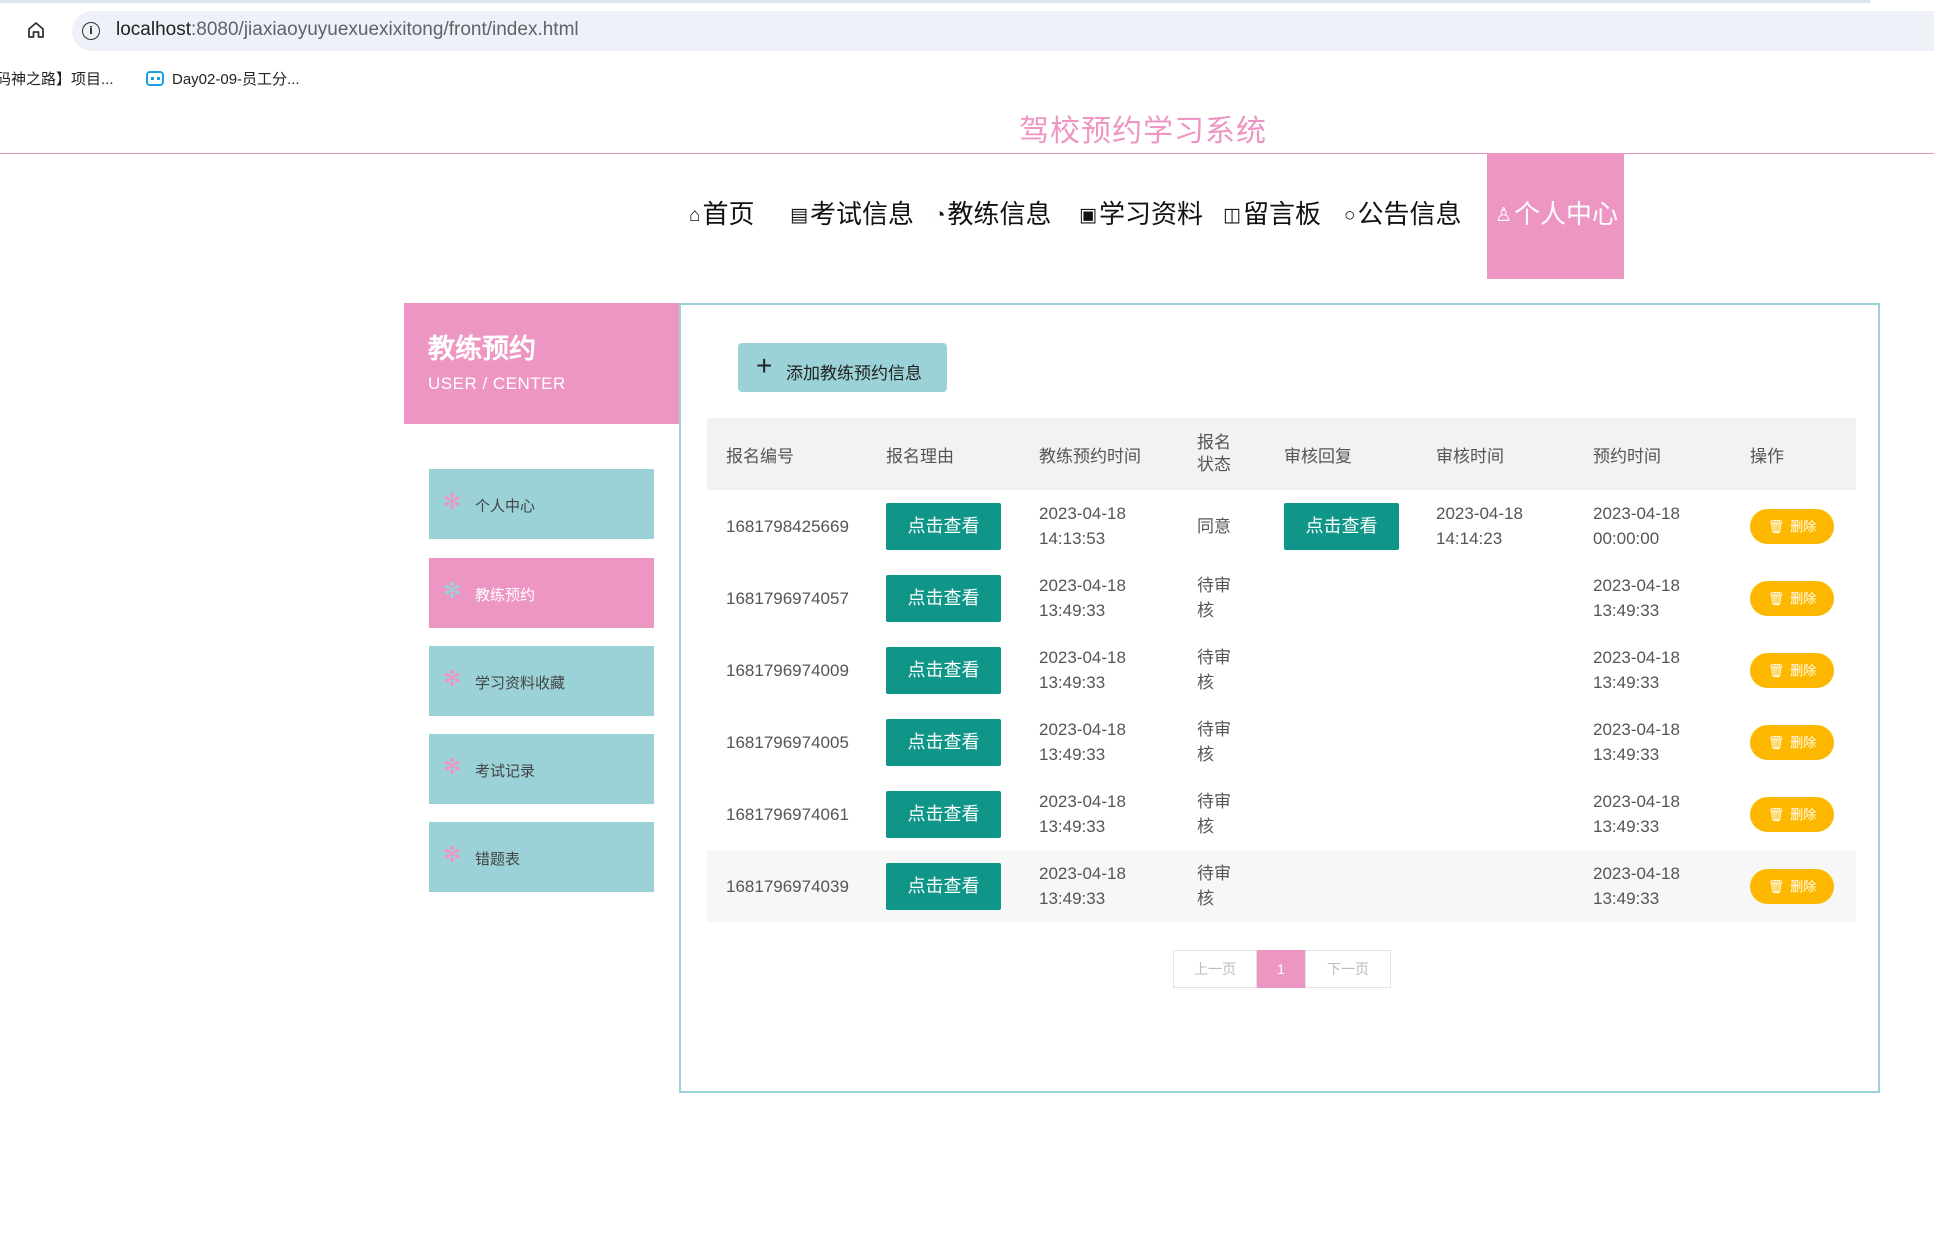  What do you see at coordinates (1793, 454) in the screenshot?
I see `column-header: 操作` at bounding box center [1793, 454].